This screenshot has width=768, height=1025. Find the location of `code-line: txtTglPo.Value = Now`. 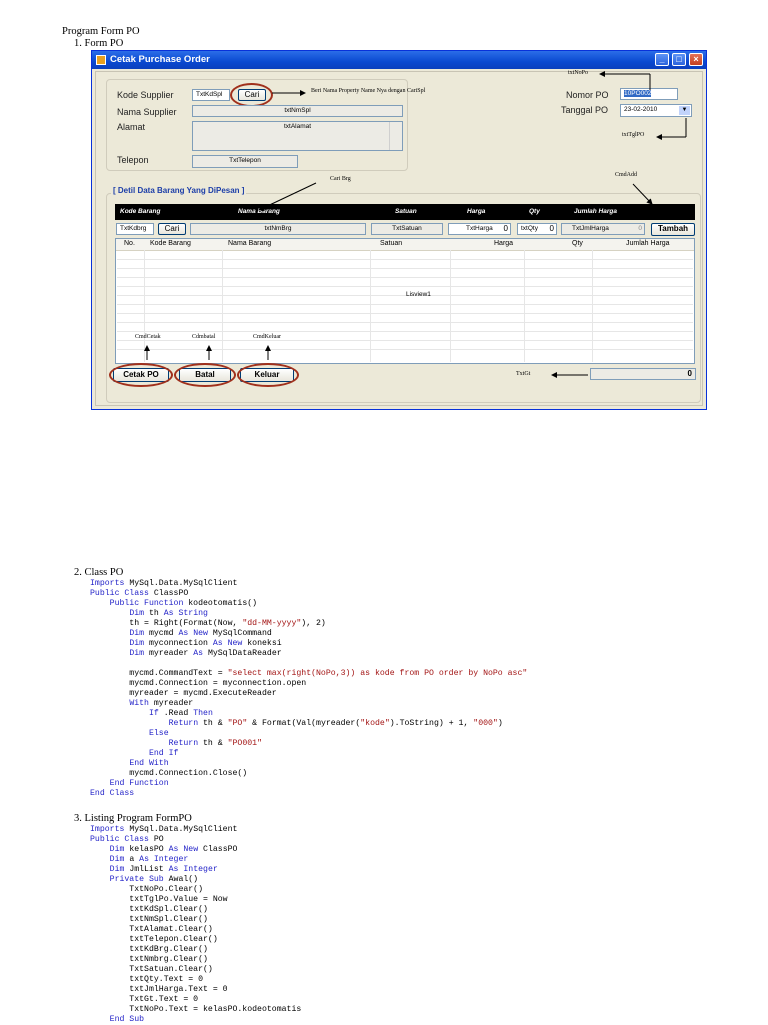

code-line: txtTglPo.Value = Now is located at coordinates (195, 900).